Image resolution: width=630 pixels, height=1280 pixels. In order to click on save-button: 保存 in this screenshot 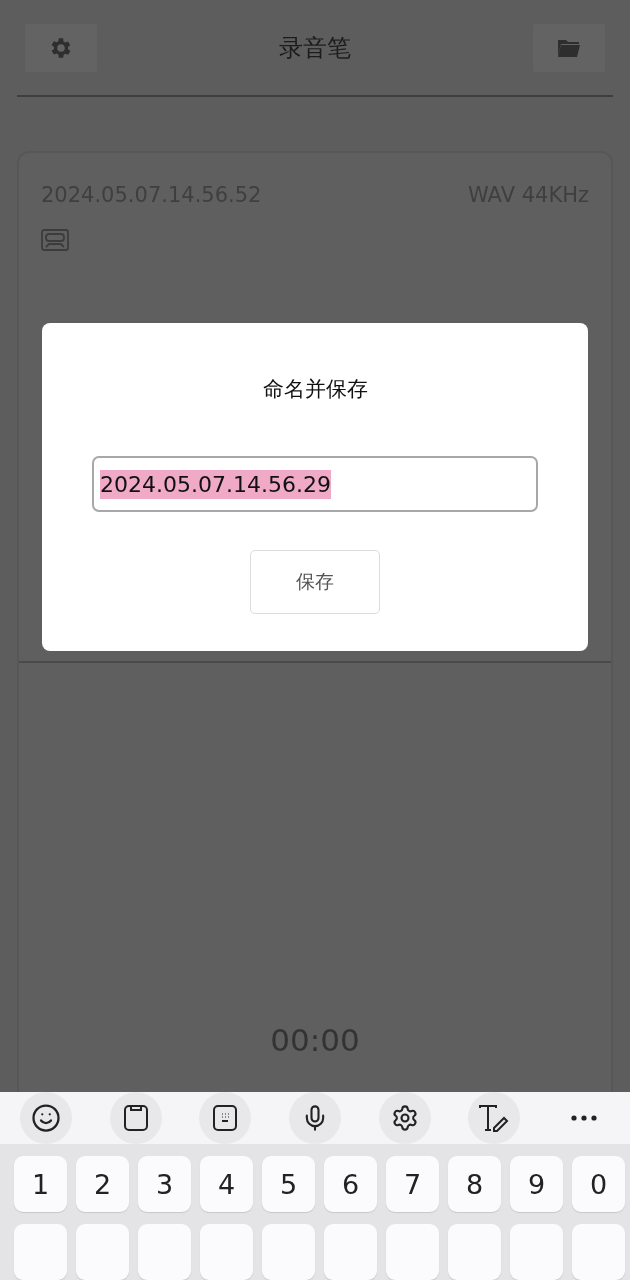, I will do `click(315, 582)`.